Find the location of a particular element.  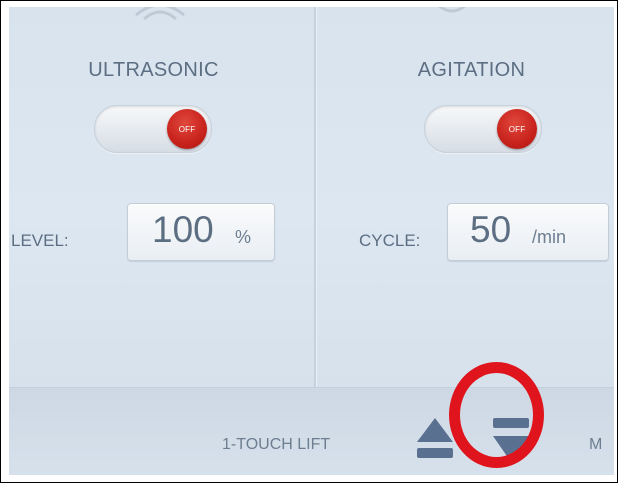

truncated-label: M is located at coordinates (596, 444).